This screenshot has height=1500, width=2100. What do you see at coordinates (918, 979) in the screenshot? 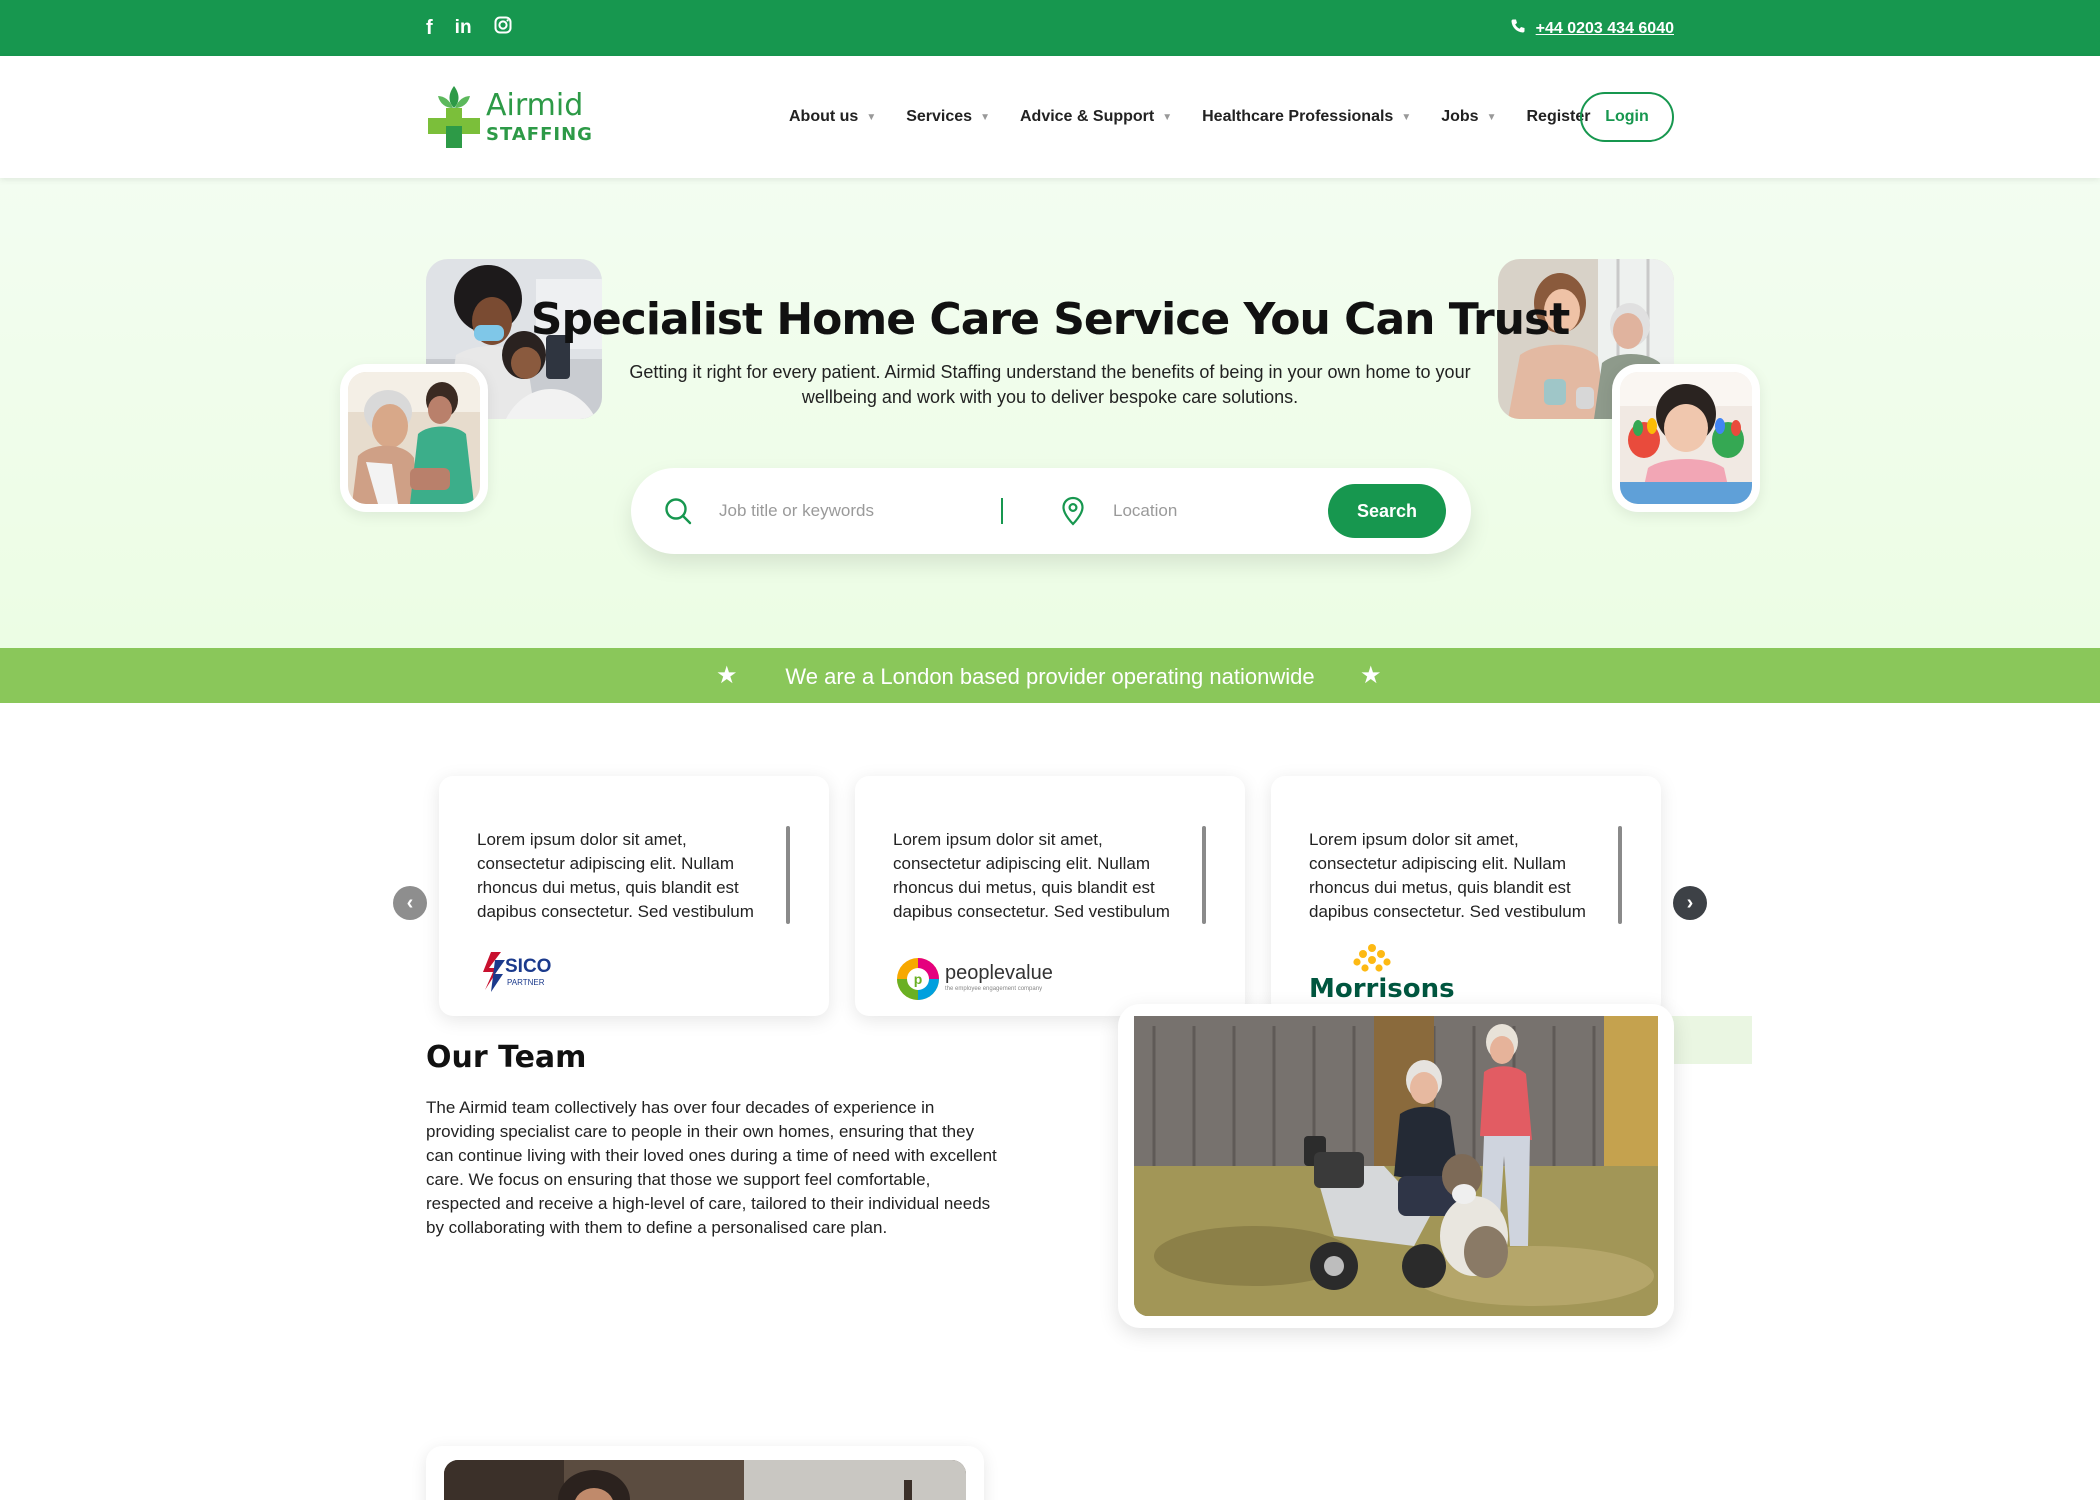
I see `svg-text: p` at bounding box center [918, 979].